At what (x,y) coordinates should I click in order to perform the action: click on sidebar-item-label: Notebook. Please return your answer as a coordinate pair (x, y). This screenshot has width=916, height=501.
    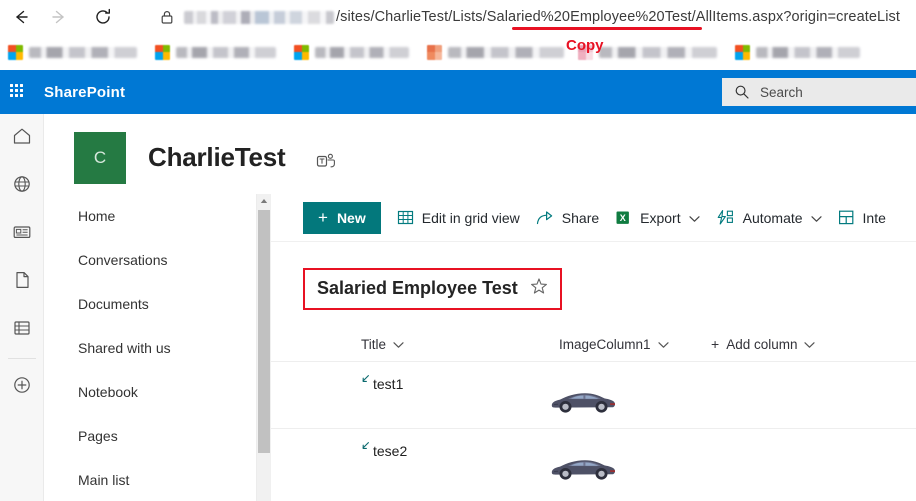
    Looking at the image, I should click on (108, 392).